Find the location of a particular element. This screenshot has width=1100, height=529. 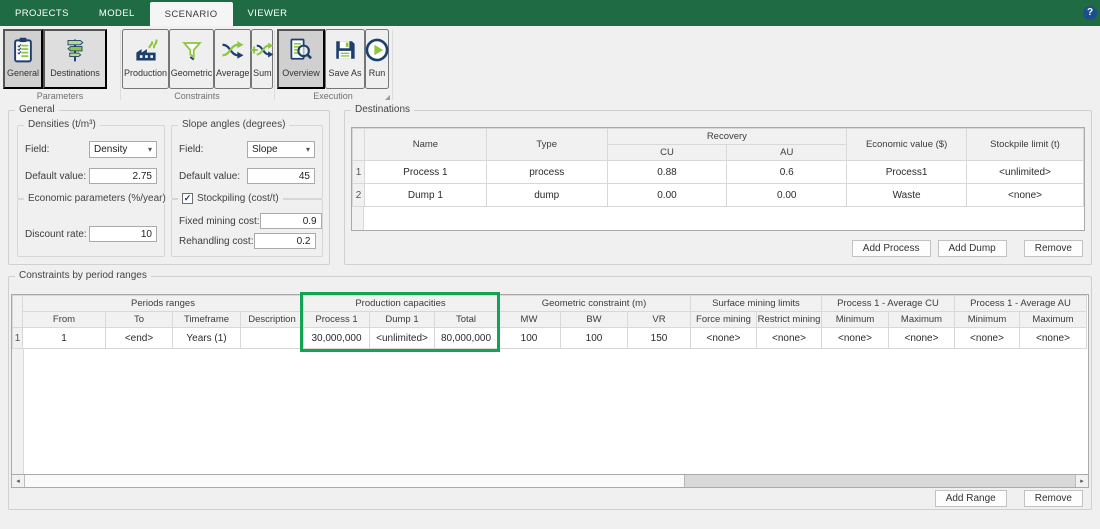

cell-restrict-mining: <none> is located at coordinates (789, 338).